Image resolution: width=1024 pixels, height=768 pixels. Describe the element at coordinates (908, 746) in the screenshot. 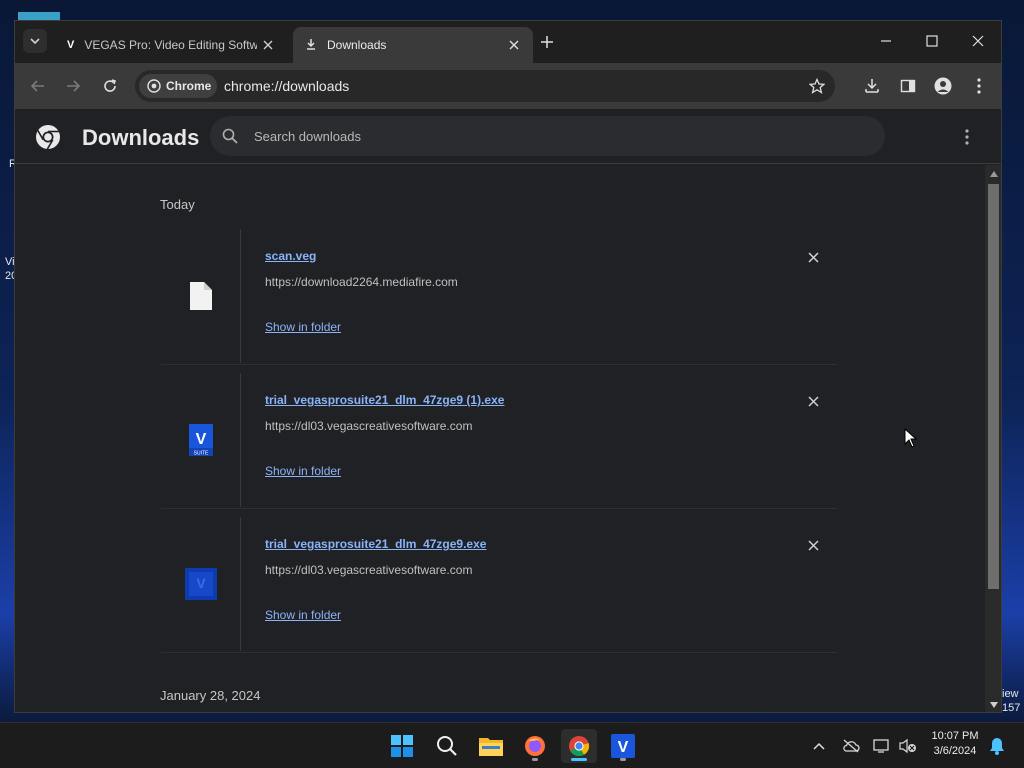

I see `volume-tray-button` at that location.